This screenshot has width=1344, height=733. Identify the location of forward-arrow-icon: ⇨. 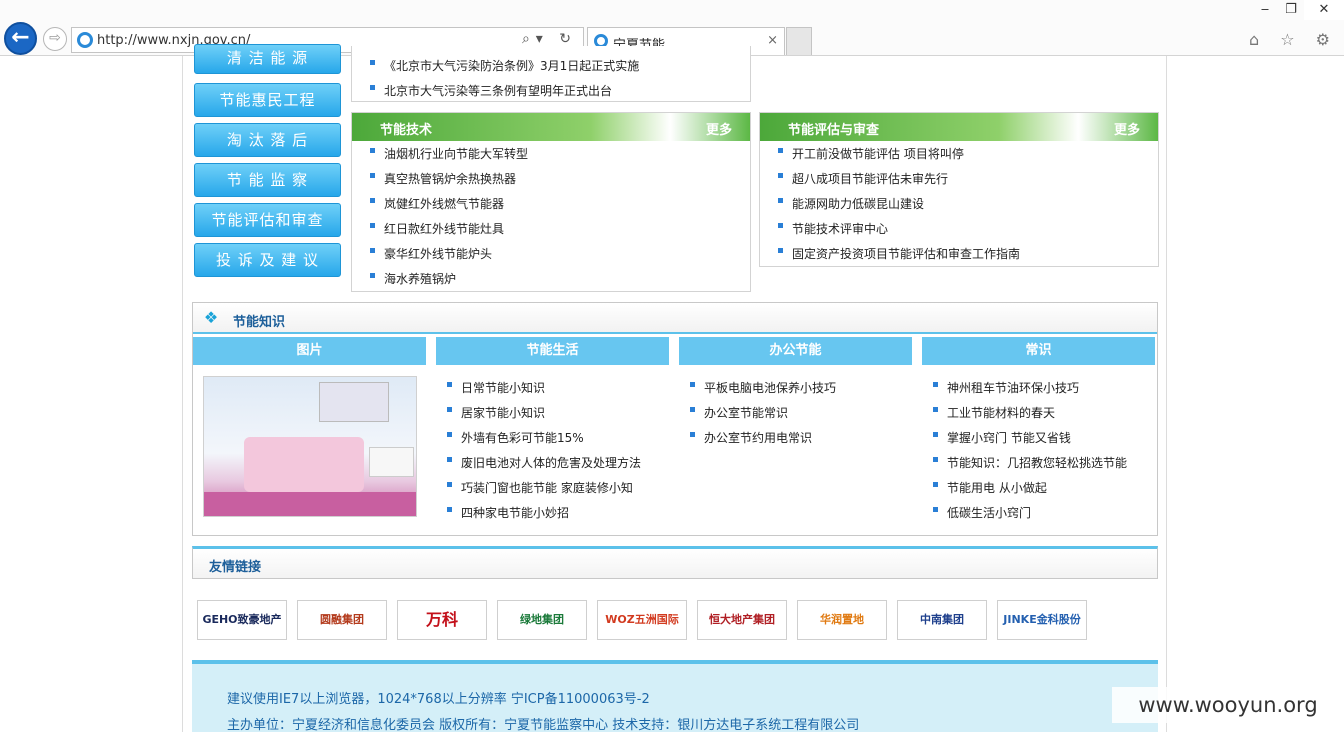
(55, 39).